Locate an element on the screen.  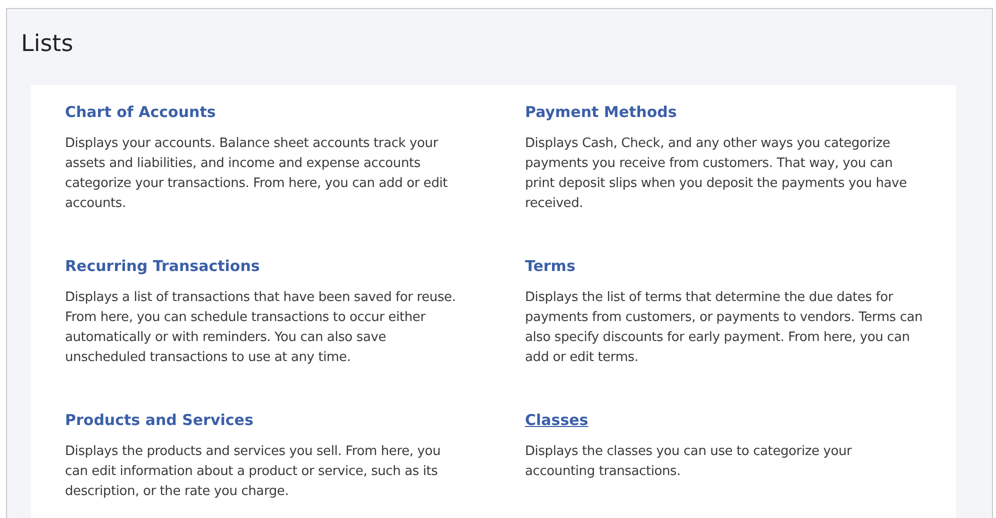
list-link: Payment Methods is located at coordinates (601, 112).